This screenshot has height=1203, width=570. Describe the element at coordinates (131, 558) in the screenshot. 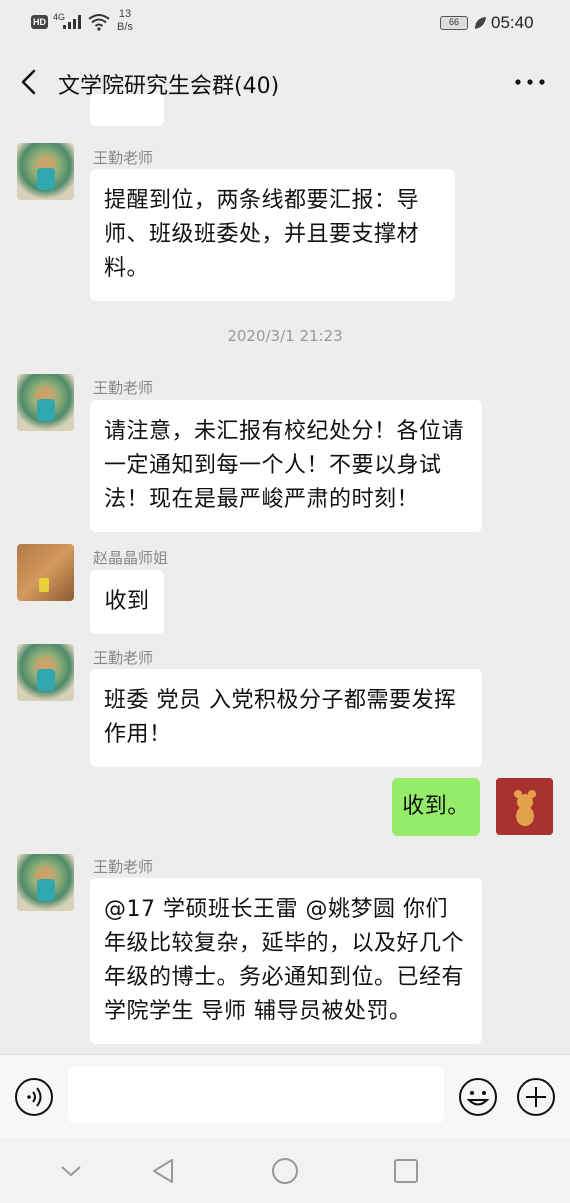

I see `sender-name: 赵晶晶师姐` at that location.